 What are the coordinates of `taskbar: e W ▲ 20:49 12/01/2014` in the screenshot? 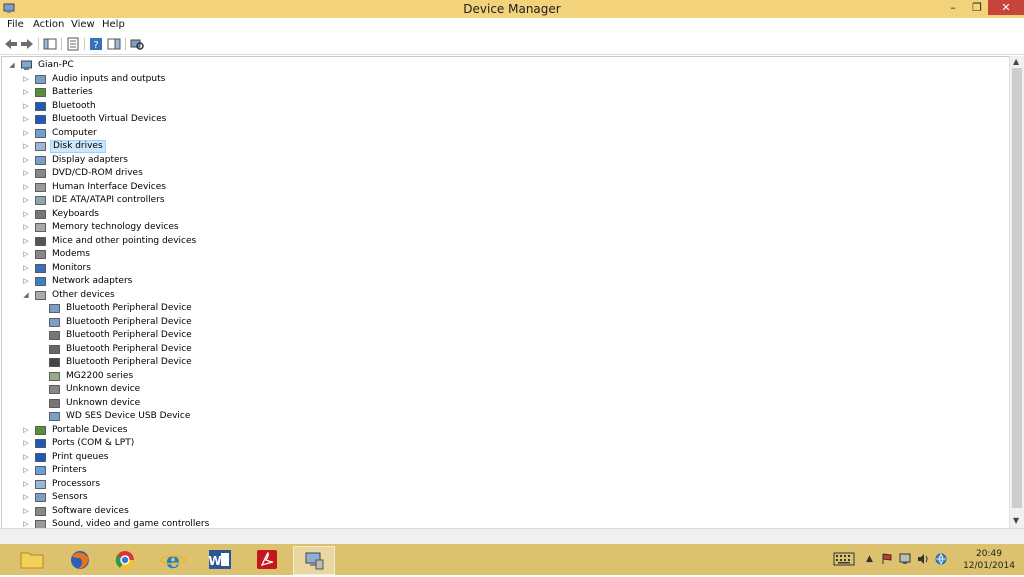 It's located at (512, 559).